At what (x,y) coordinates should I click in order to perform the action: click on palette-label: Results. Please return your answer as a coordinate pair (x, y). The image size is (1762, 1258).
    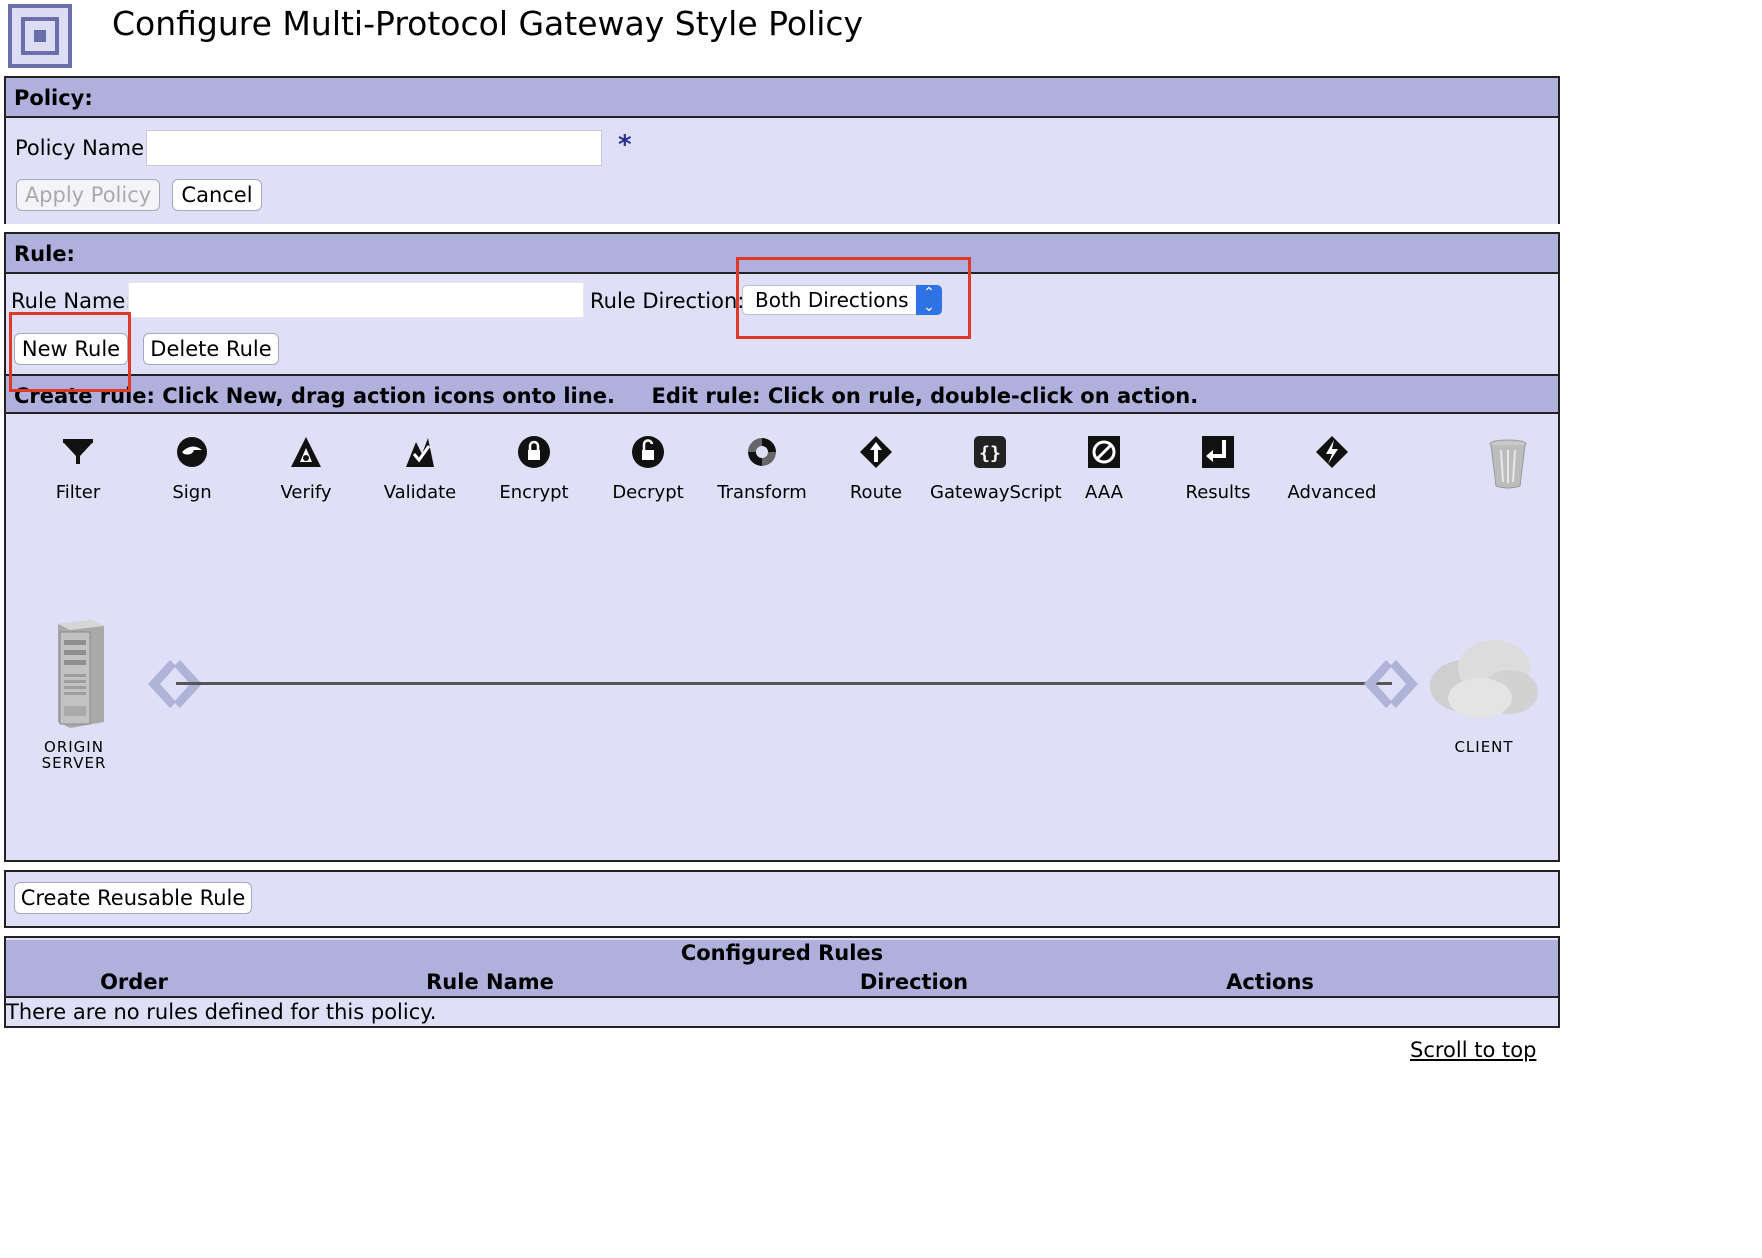
    Looking at the image, I should click on (1218, 492).